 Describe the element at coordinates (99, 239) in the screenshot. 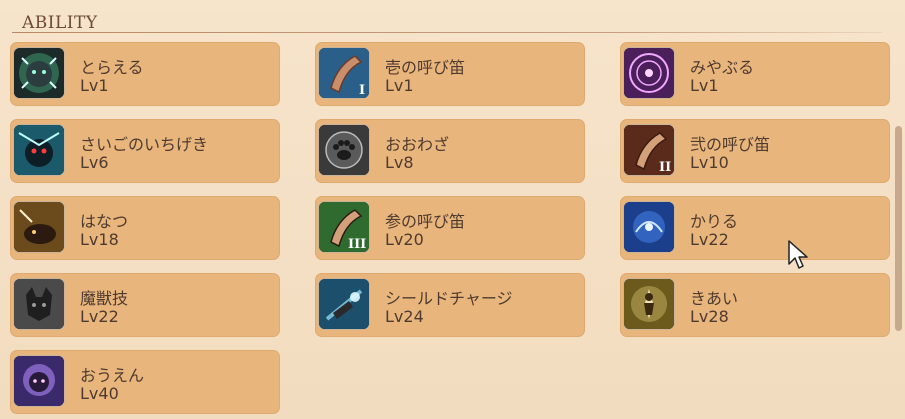

I see `ability-level: Lv18` at that location.